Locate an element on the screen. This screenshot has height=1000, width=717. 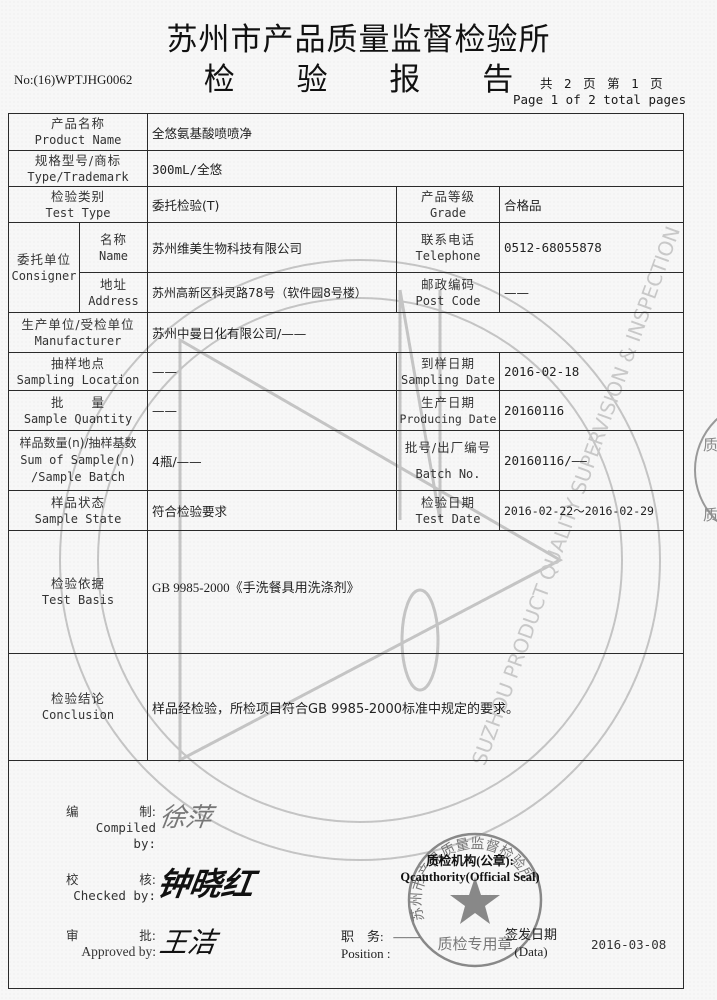
sampling-location-value: —— is located at coordinates (272, 371).